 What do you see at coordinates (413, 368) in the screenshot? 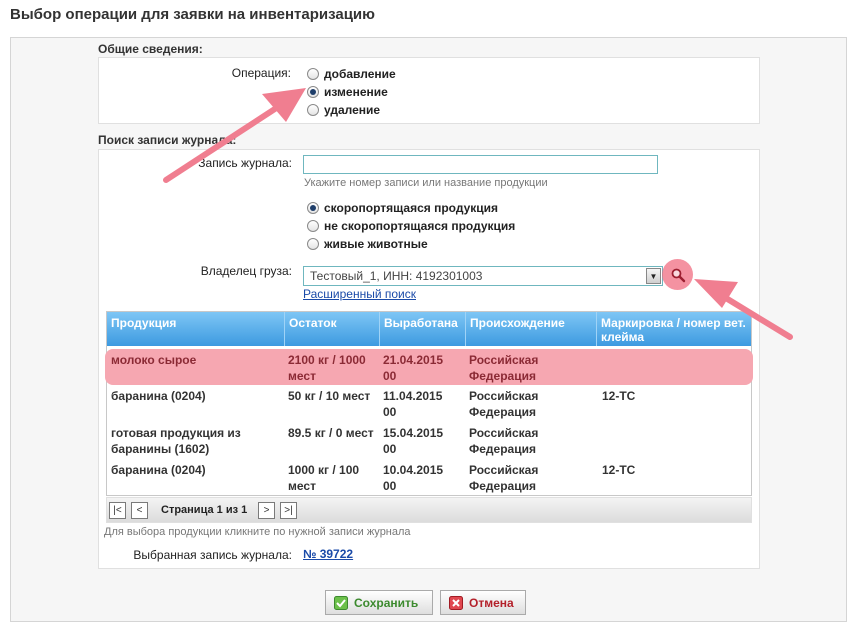
I see `cell-produced: 21.04.2015 00` at bounding box center [413, 368].